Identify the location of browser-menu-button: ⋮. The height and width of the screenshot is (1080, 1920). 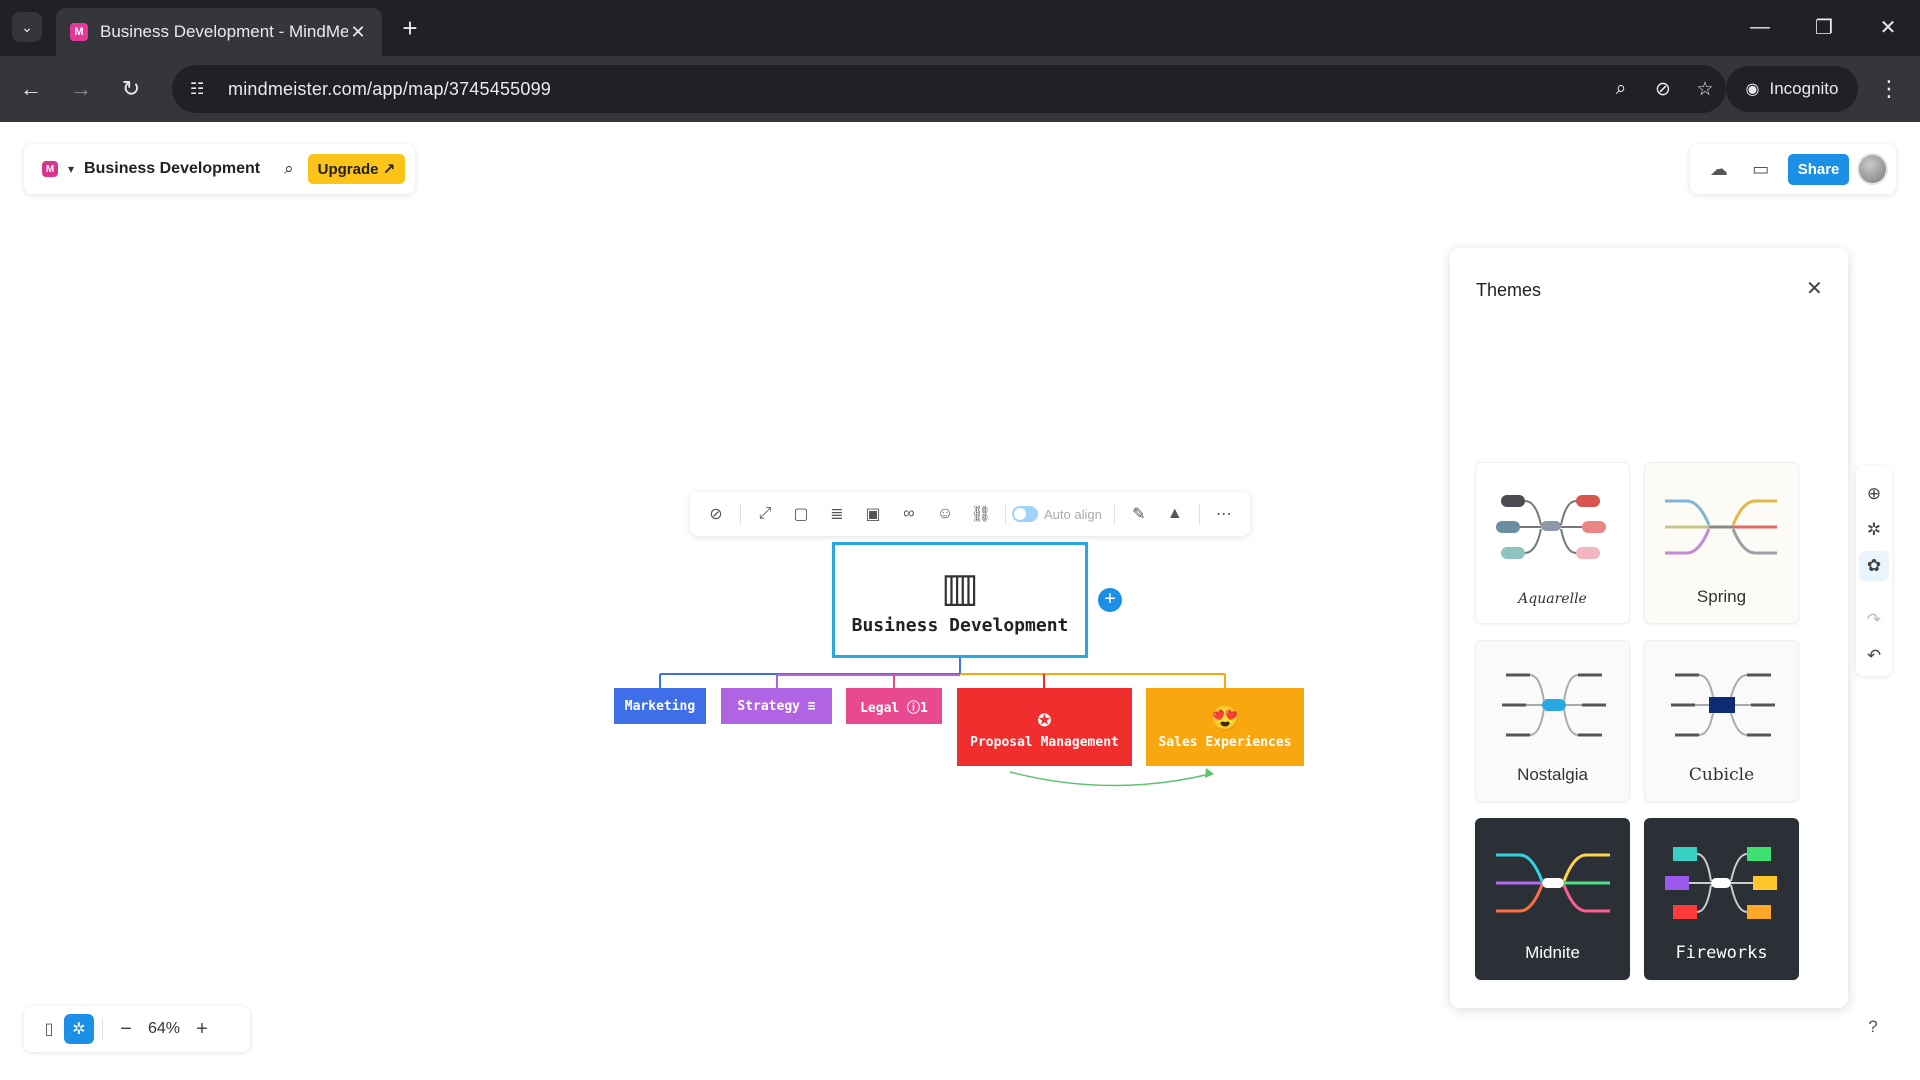
(1889, 89).